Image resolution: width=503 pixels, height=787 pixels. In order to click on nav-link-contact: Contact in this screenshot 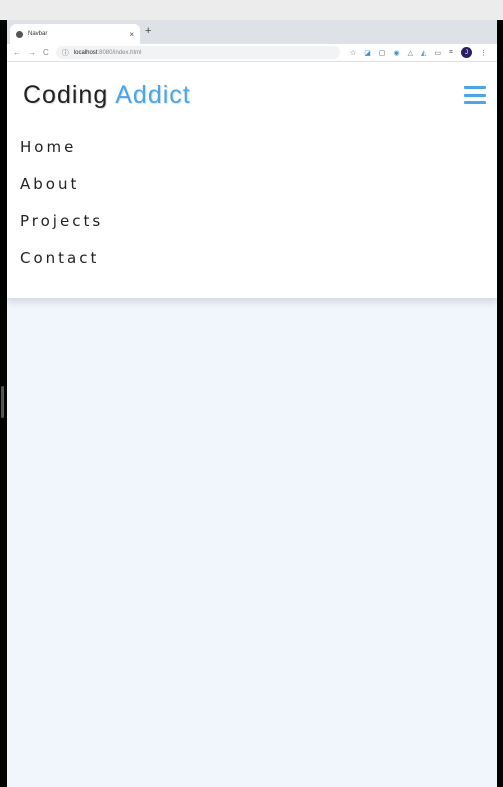, I will do `click(59, 258)`.